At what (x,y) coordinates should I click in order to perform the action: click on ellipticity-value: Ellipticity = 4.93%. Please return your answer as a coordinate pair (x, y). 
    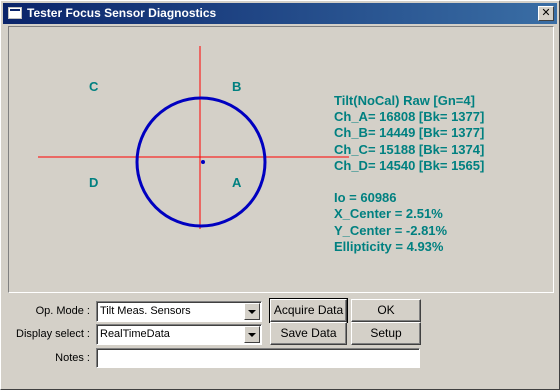
    Looking at the image, I should click on (389, 246).